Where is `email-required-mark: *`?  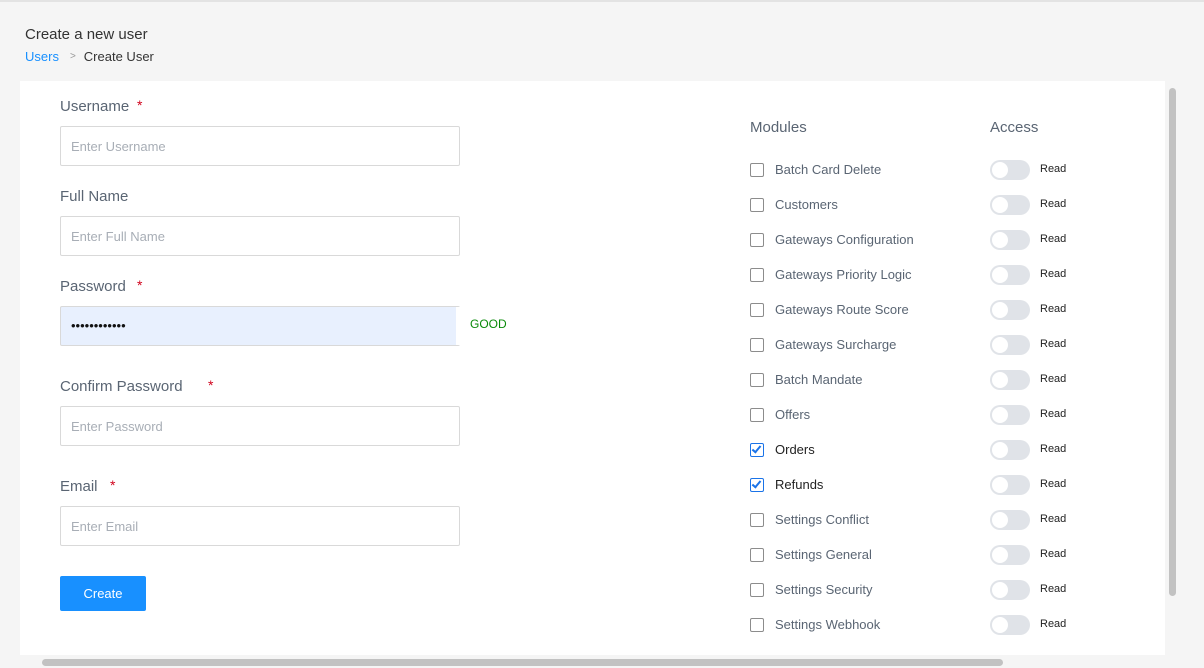
email-required-mark: * is located at coordinates (113, 485).